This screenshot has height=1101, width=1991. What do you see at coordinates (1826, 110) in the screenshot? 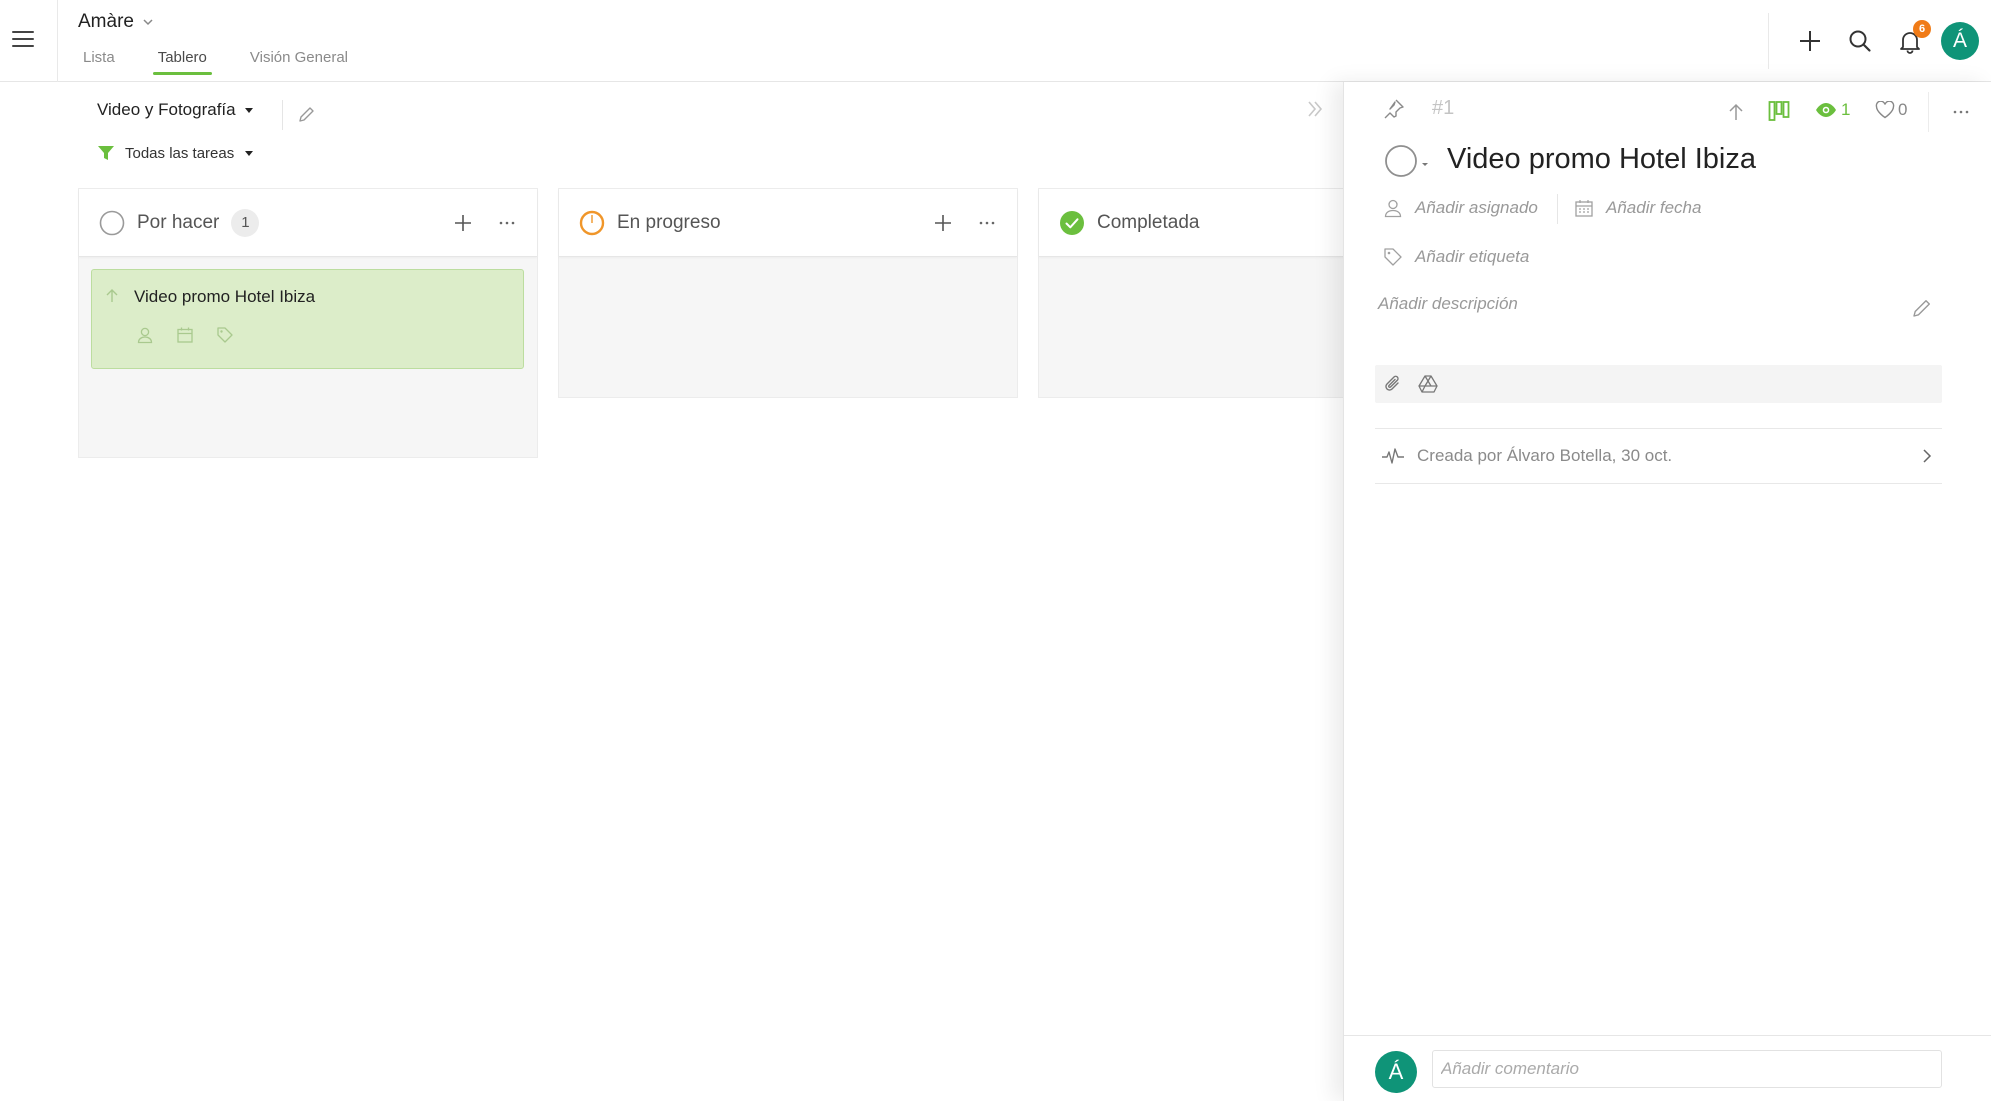
I see `eye-icon` at bounding box center [1826, 110].